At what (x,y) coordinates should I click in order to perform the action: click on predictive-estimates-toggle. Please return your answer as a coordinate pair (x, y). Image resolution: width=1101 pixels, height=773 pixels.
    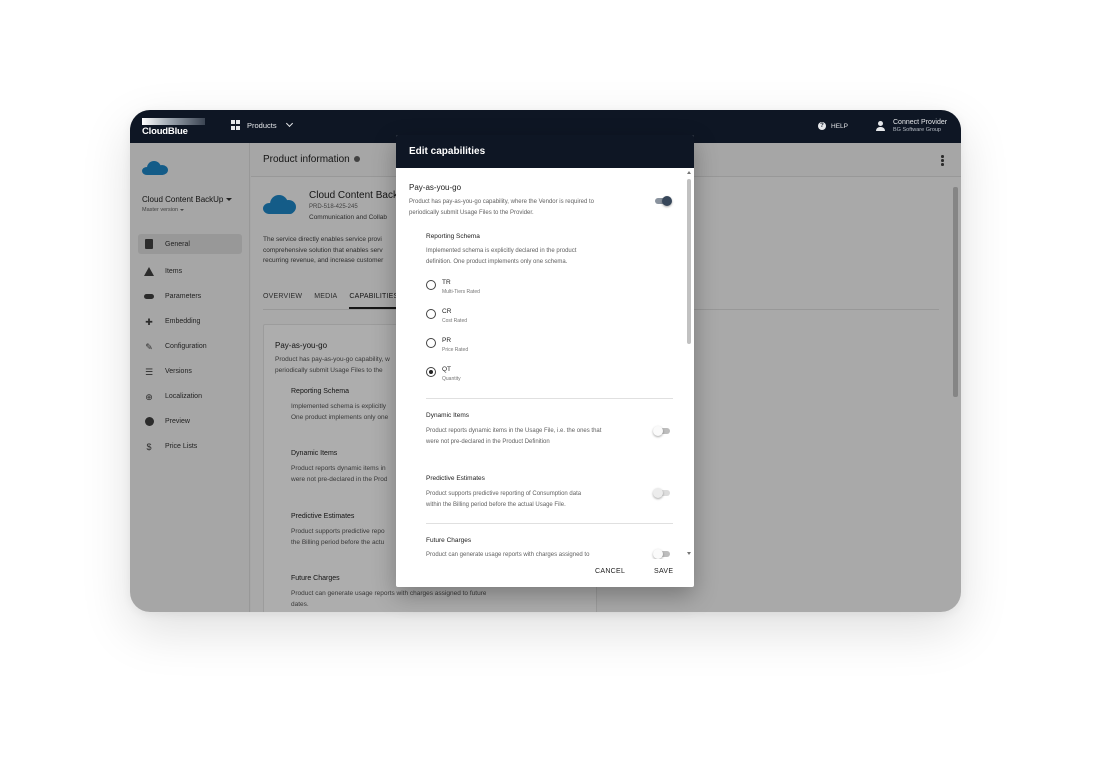
    Looking at the image, I should click on (662, 493).